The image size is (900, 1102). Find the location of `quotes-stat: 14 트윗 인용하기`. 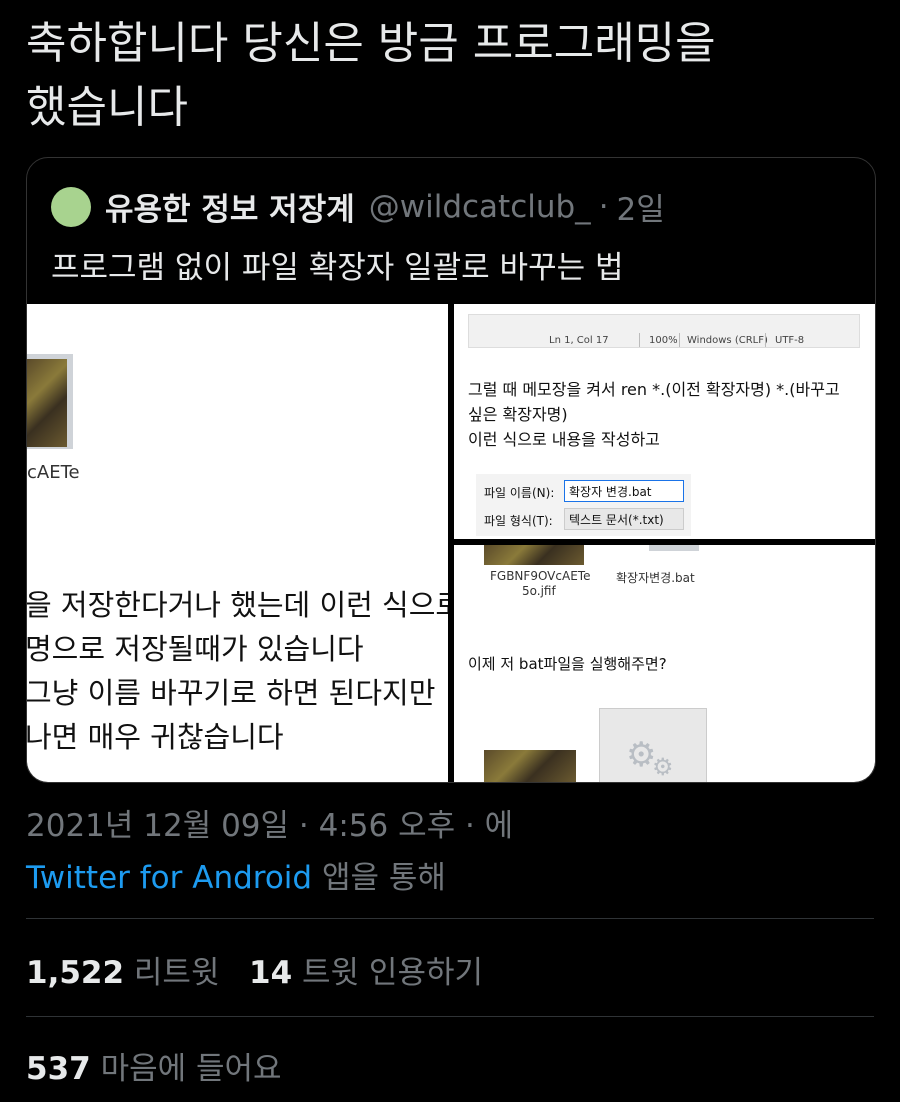

quotes-stat: 14 트윗 인용하기 is located at coordinates (366, 973).